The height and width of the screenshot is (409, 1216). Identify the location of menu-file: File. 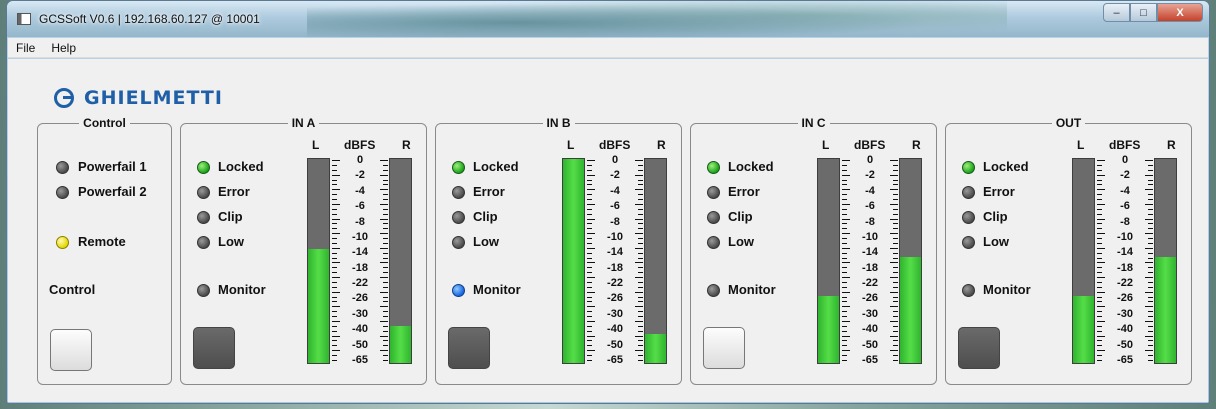
(25, 48).